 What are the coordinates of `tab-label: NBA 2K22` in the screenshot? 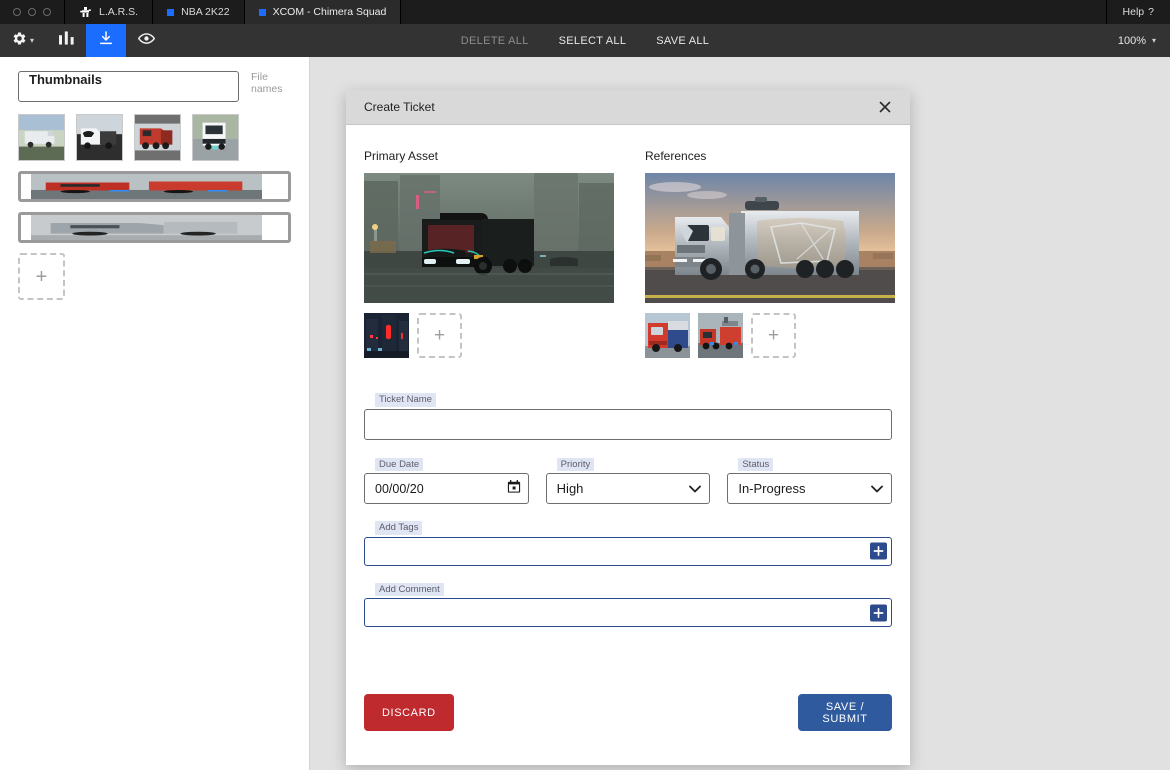 It's located at (205, 12).